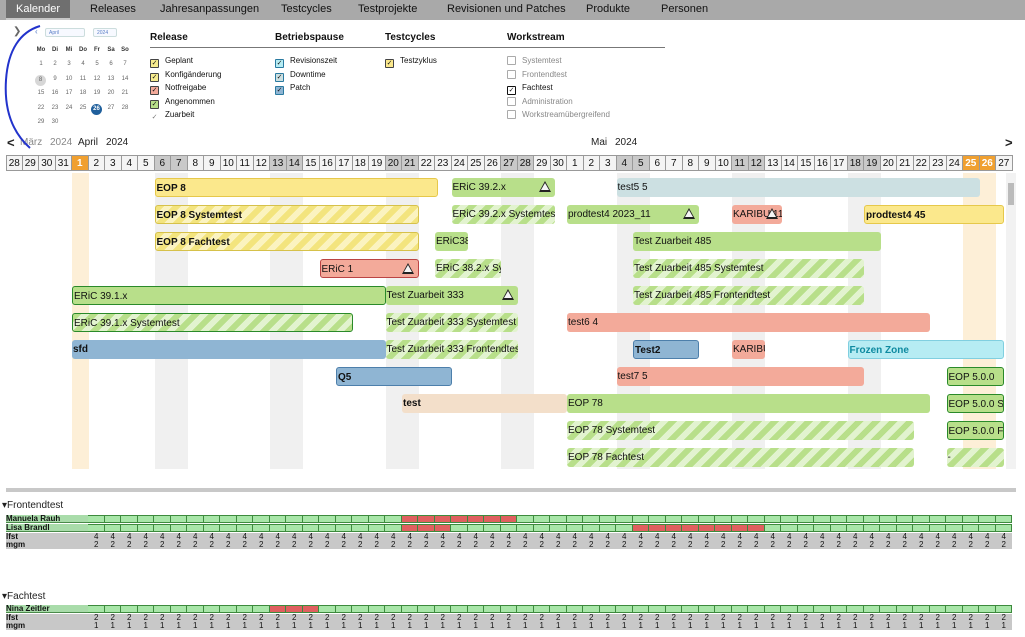  What do you see at coordinates (83, 93) in the screenshot?
I see `calendar-day-18: 18` at bounding box center [83, 93].